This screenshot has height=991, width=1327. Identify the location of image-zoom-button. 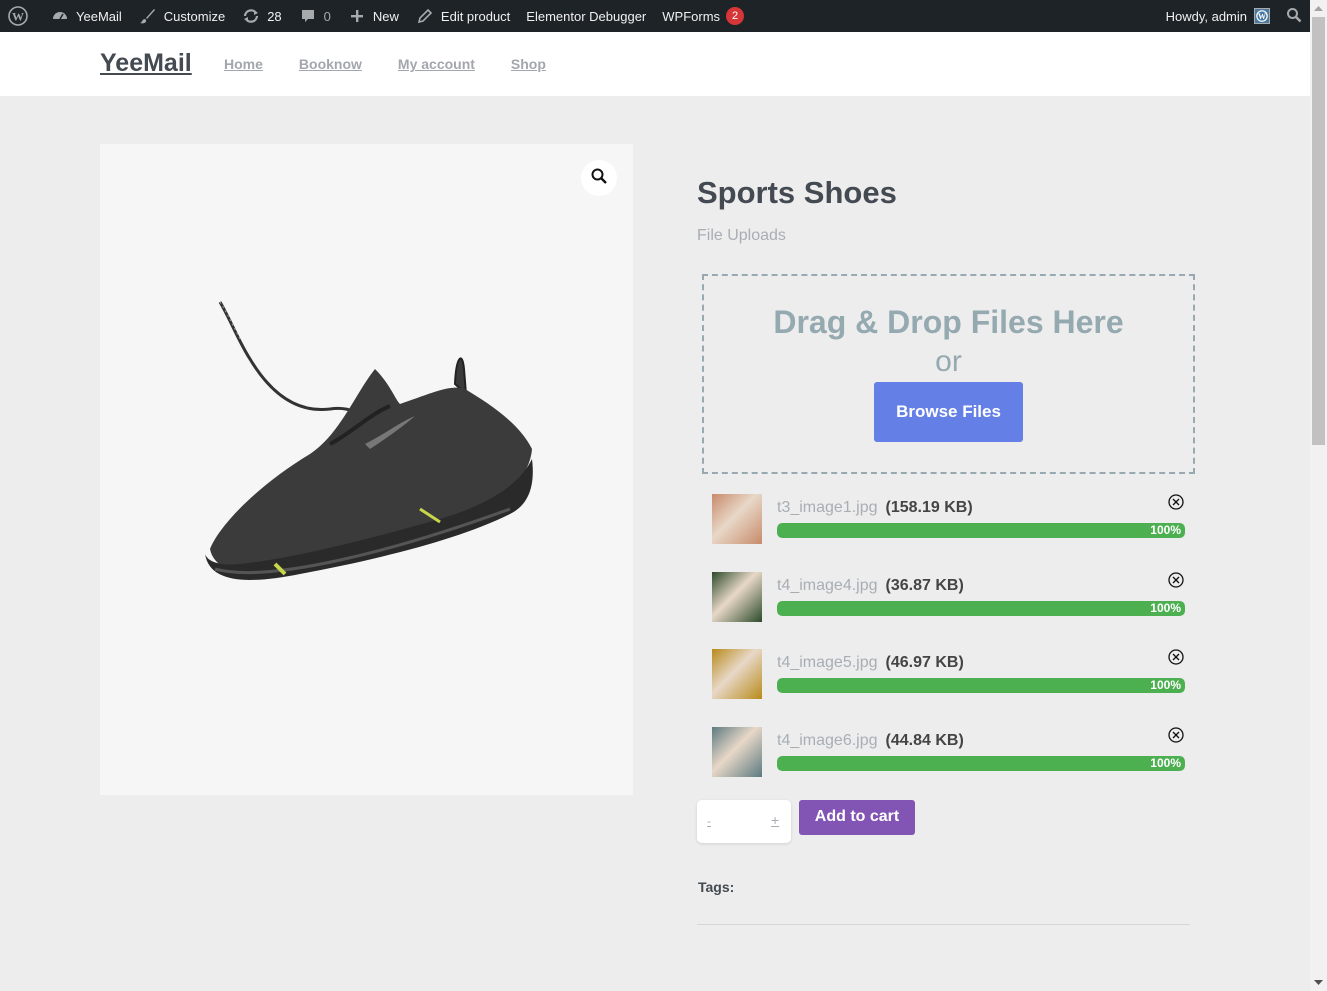
(599, 178).